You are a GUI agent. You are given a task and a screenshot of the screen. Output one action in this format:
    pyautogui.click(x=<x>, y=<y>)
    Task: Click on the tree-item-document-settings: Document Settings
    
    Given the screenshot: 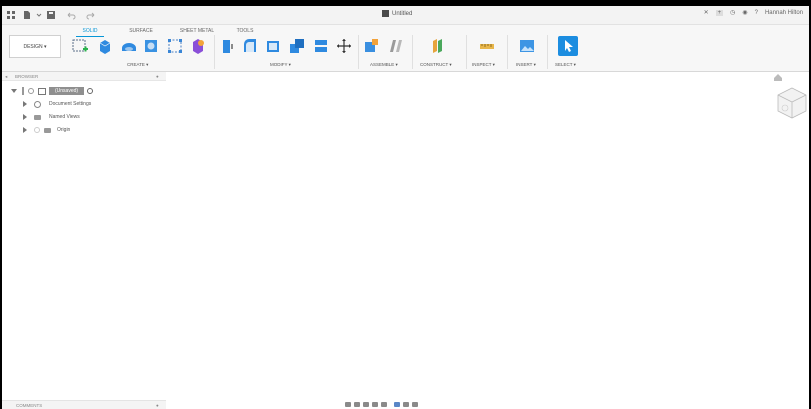 What is the action you would take?
    pyautogui.click(x=57, y=104)
    